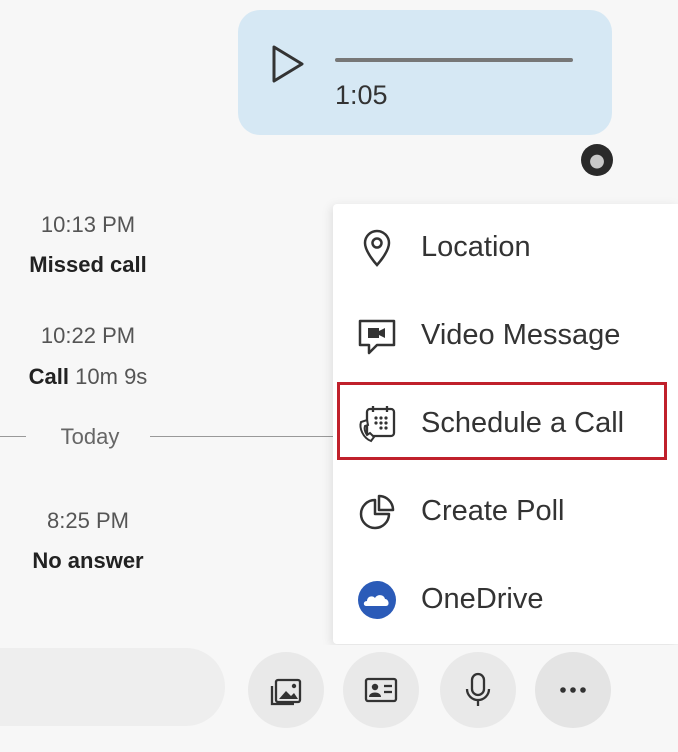  What do you see at coordinates (454, 60) in the screenshot?
I see `audio-progress-bar` at bounding box center [454, 60].